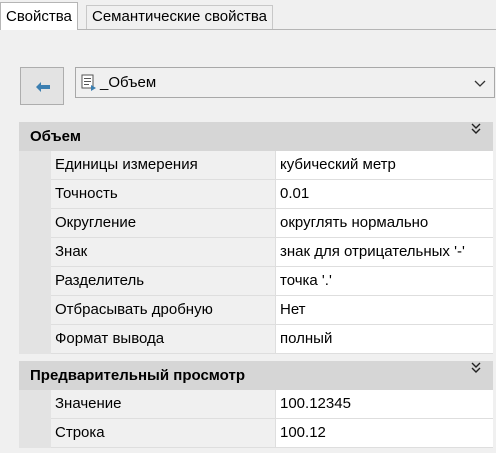 This screenshot has width=496, height=453. What do you see at coordinates (384, 339) in the screenshot?
I see `property-value: полный` at bounding box center [384, 339].